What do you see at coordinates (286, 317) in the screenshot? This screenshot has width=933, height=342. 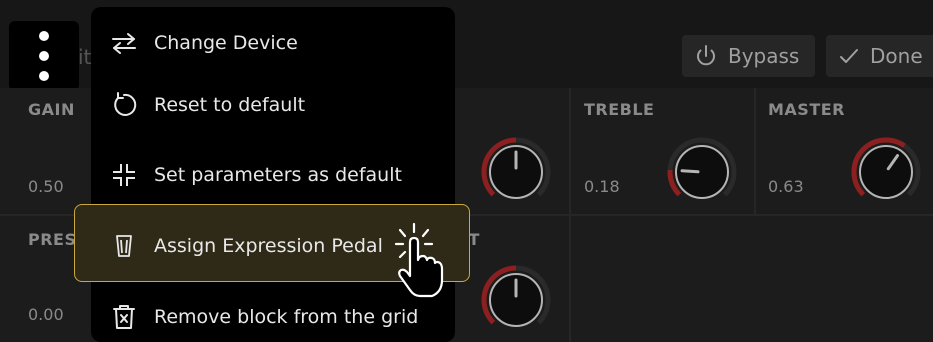 I see `menu-item-label: Remove block from the grid` at bounding box center [286, 317].